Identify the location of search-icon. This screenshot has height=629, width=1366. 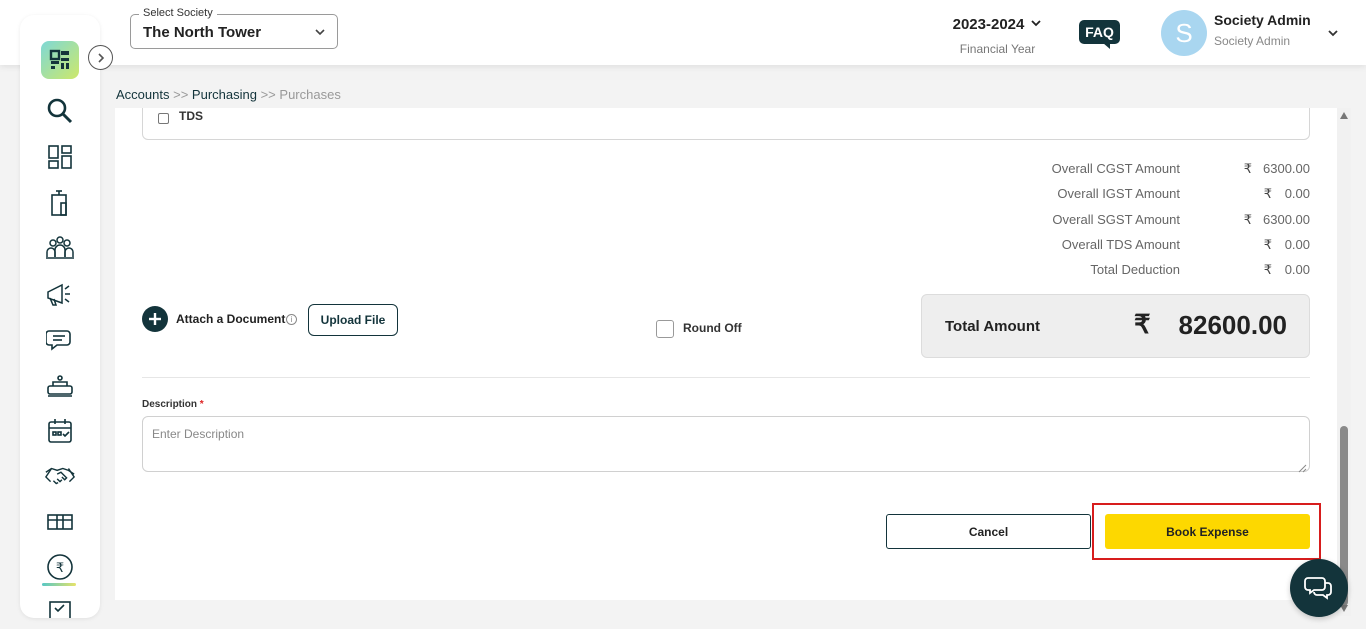
(60, 111).